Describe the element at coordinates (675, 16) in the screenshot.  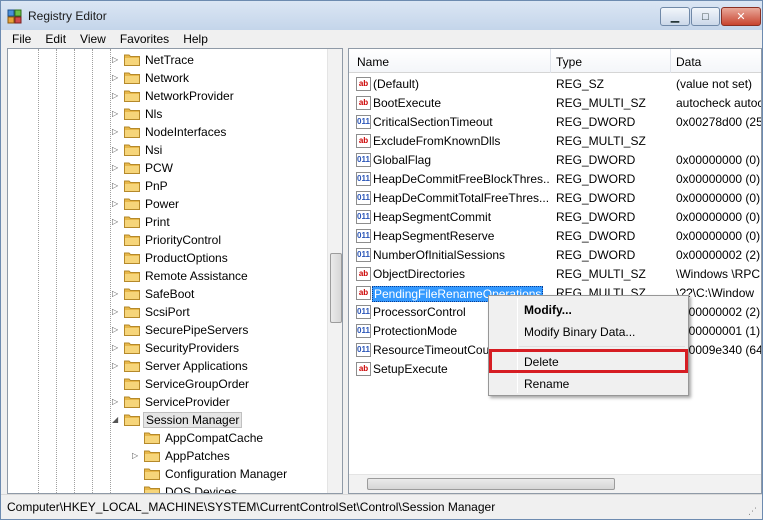
I see `minimize-button: ▁` at that location.